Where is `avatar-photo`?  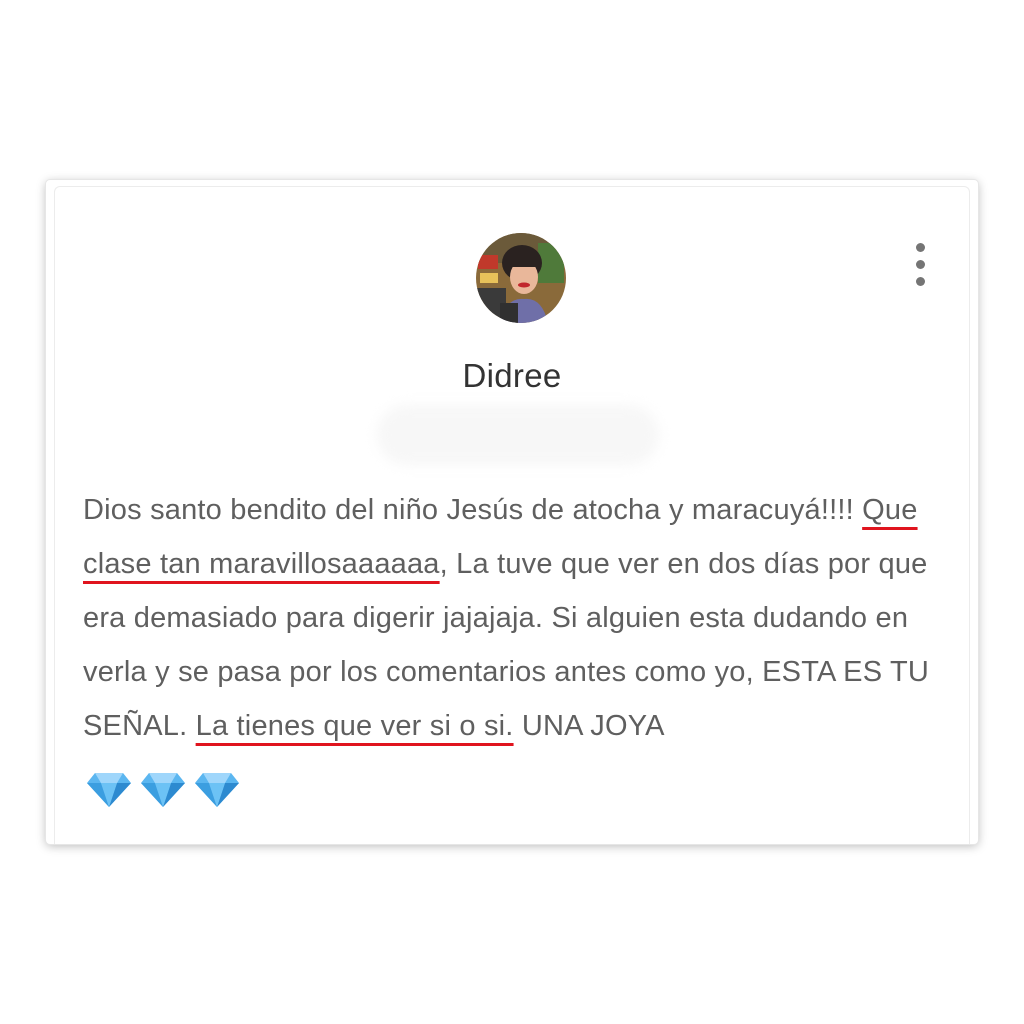 avatar-photo is located at coordinates (521, 278).